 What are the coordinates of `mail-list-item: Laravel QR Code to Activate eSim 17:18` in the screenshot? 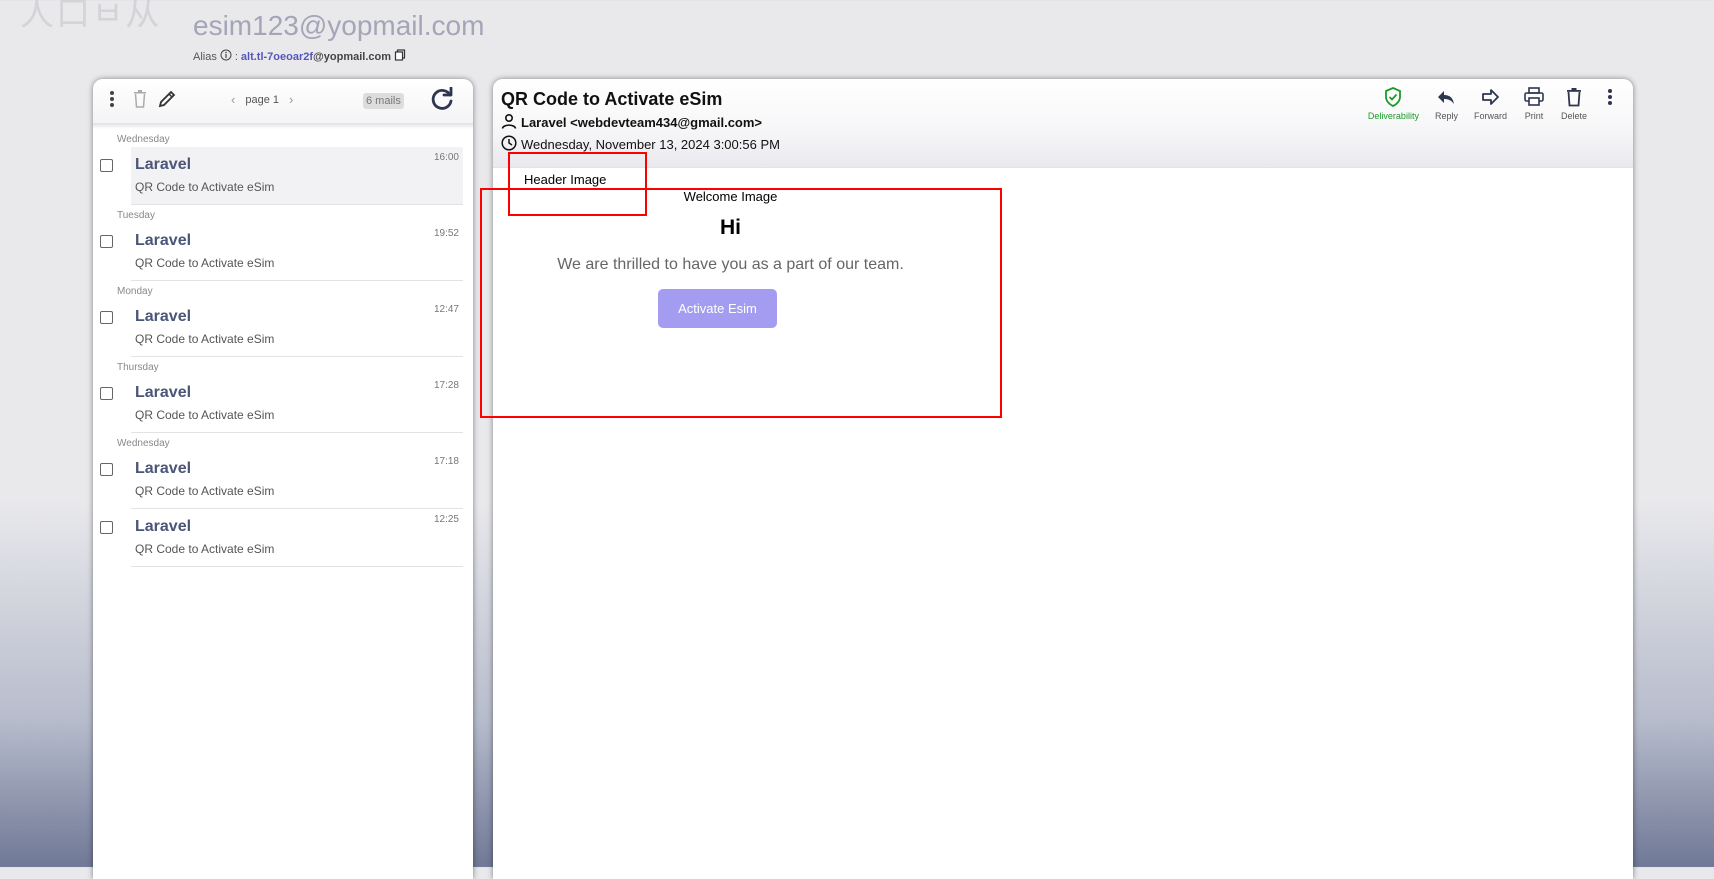 It's located at (281, 480).